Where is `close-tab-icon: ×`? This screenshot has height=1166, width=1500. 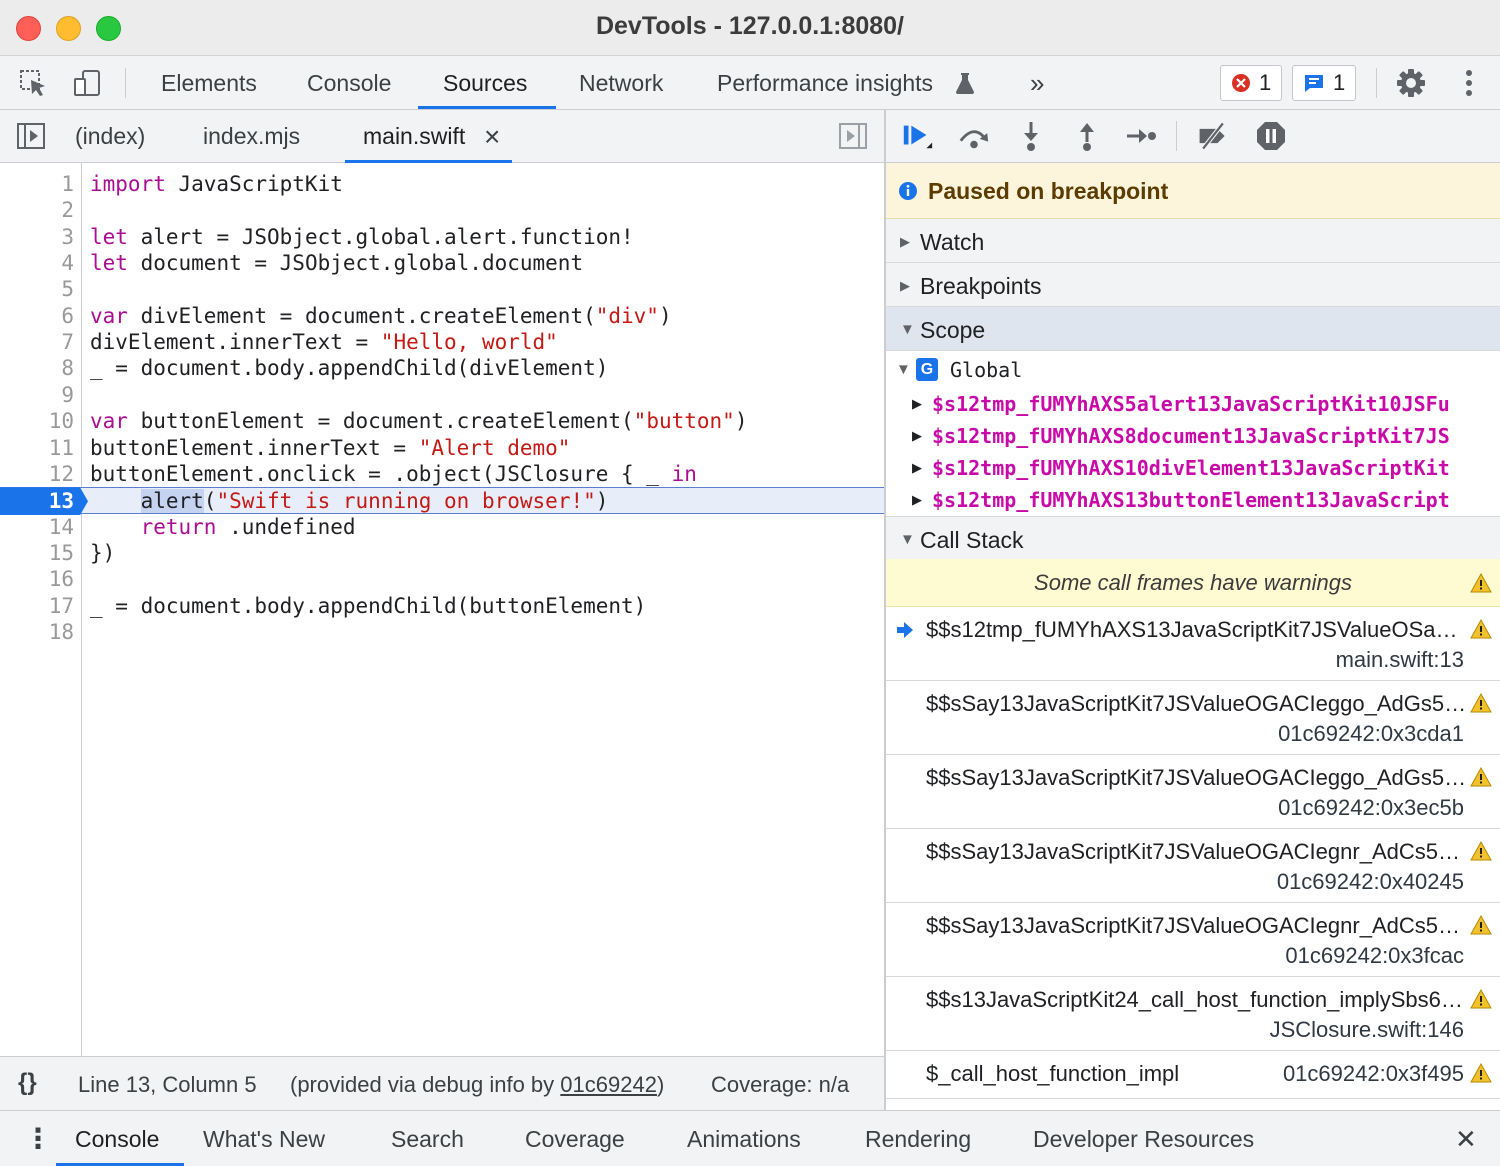
close-tab-icon: × is located at coordinates (492, 136).